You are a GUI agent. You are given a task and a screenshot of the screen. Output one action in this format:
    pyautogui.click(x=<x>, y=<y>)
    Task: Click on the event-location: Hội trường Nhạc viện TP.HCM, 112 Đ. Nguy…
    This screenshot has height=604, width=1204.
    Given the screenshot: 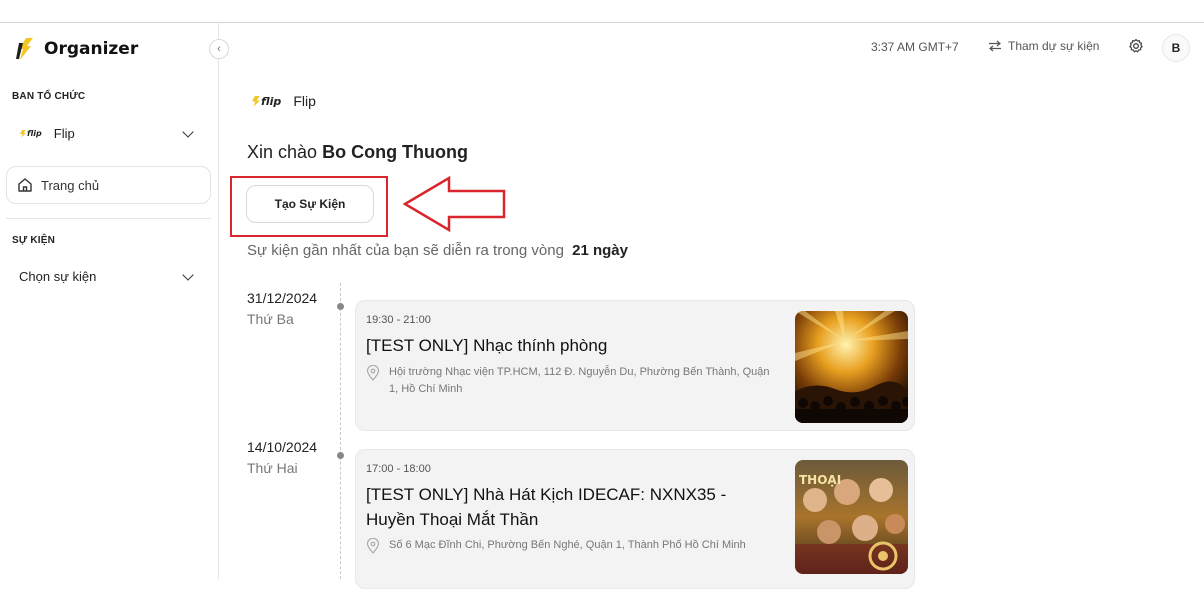 What is the action you would take?
    pyautogui.click(x=571, y=381)
    